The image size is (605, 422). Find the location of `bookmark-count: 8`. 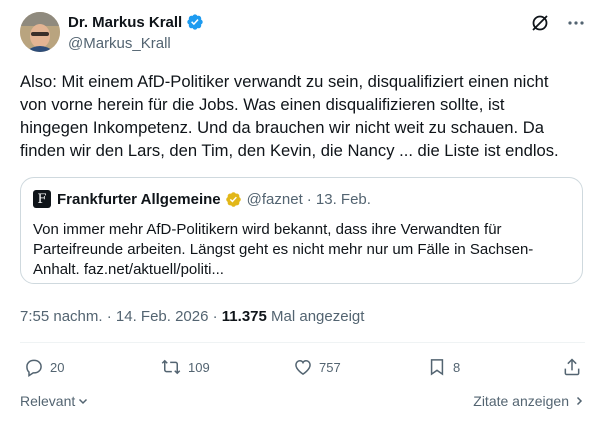

bookmark-count: 8 is located at coordinates (457, 367).